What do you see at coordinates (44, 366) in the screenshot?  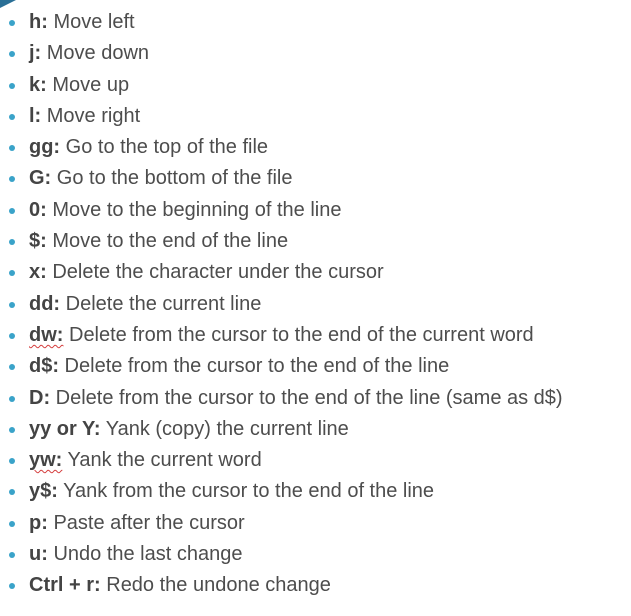 I see `command-key: d$:` at bounding box center [44, 366].